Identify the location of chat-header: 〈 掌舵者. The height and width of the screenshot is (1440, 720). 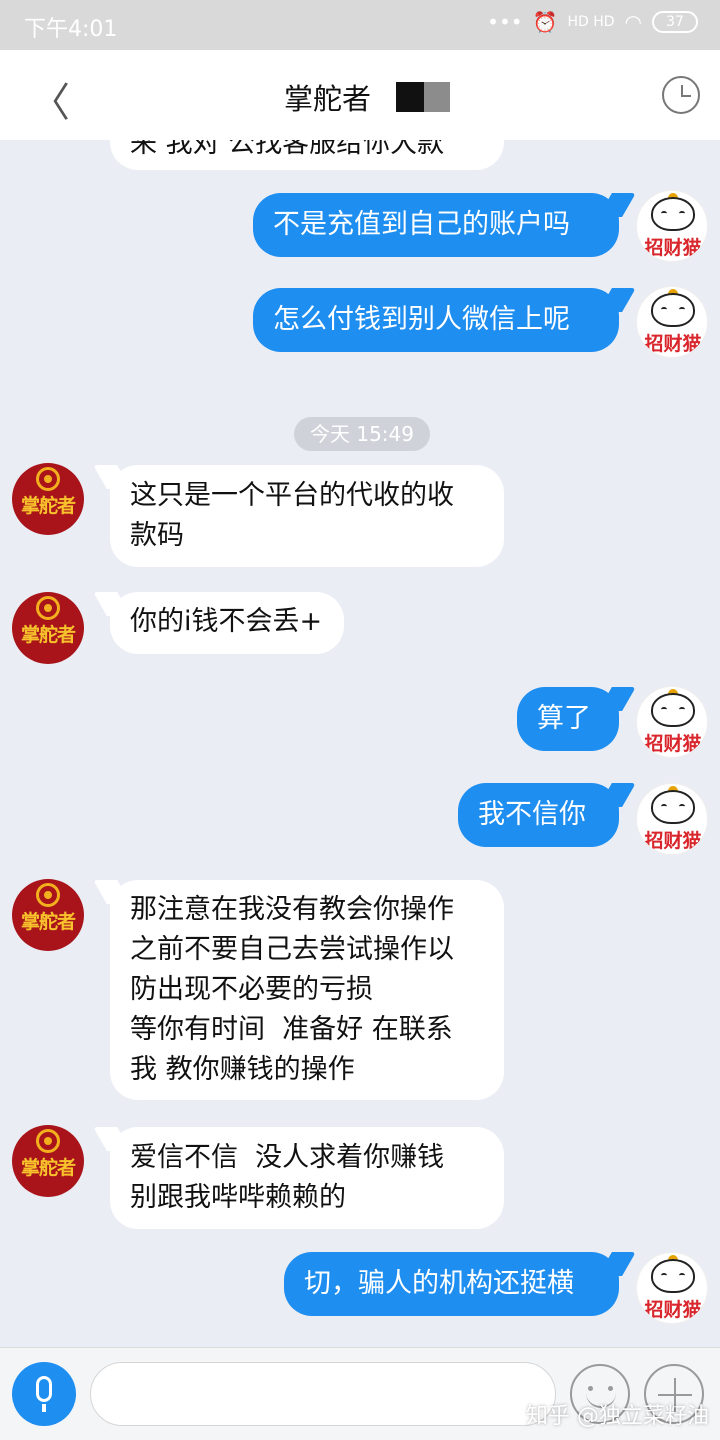
(360, 95).